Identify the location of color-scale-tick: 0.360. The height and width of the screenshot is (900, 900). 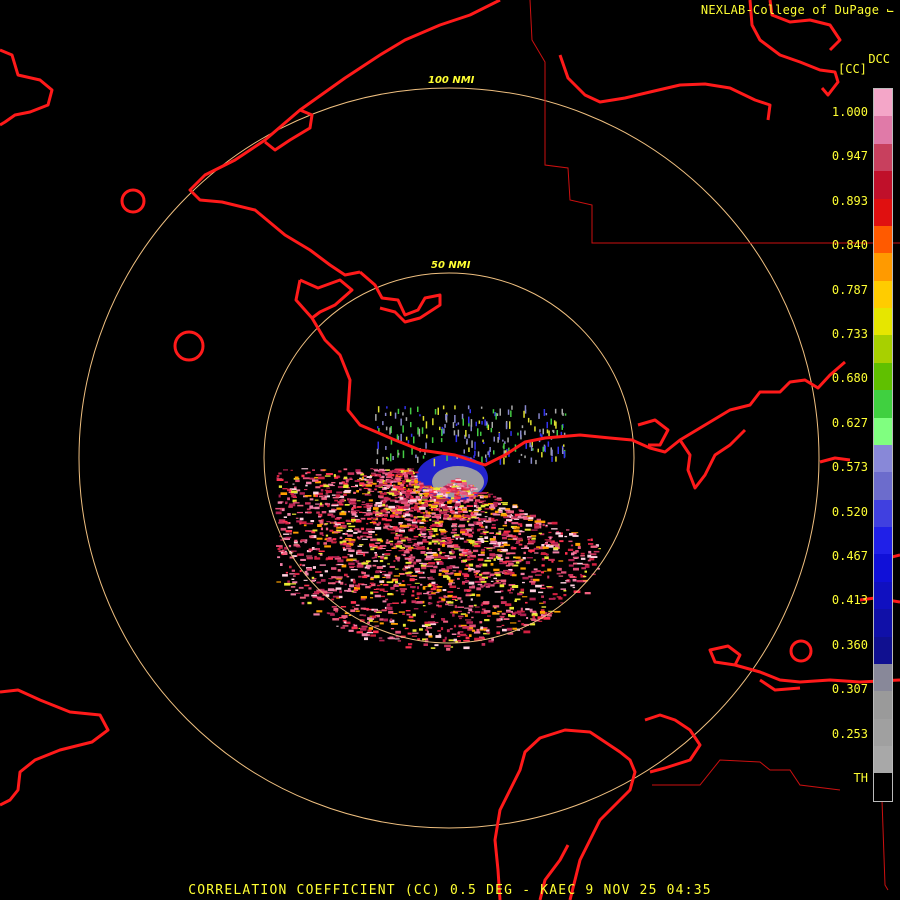
(849, 644).